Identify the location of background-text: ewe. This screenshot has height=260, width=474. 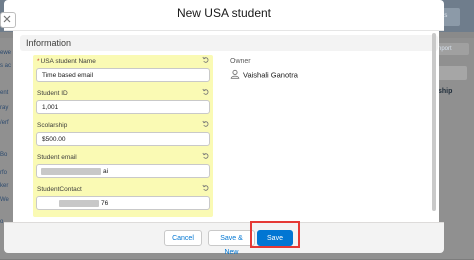
(6, 53).